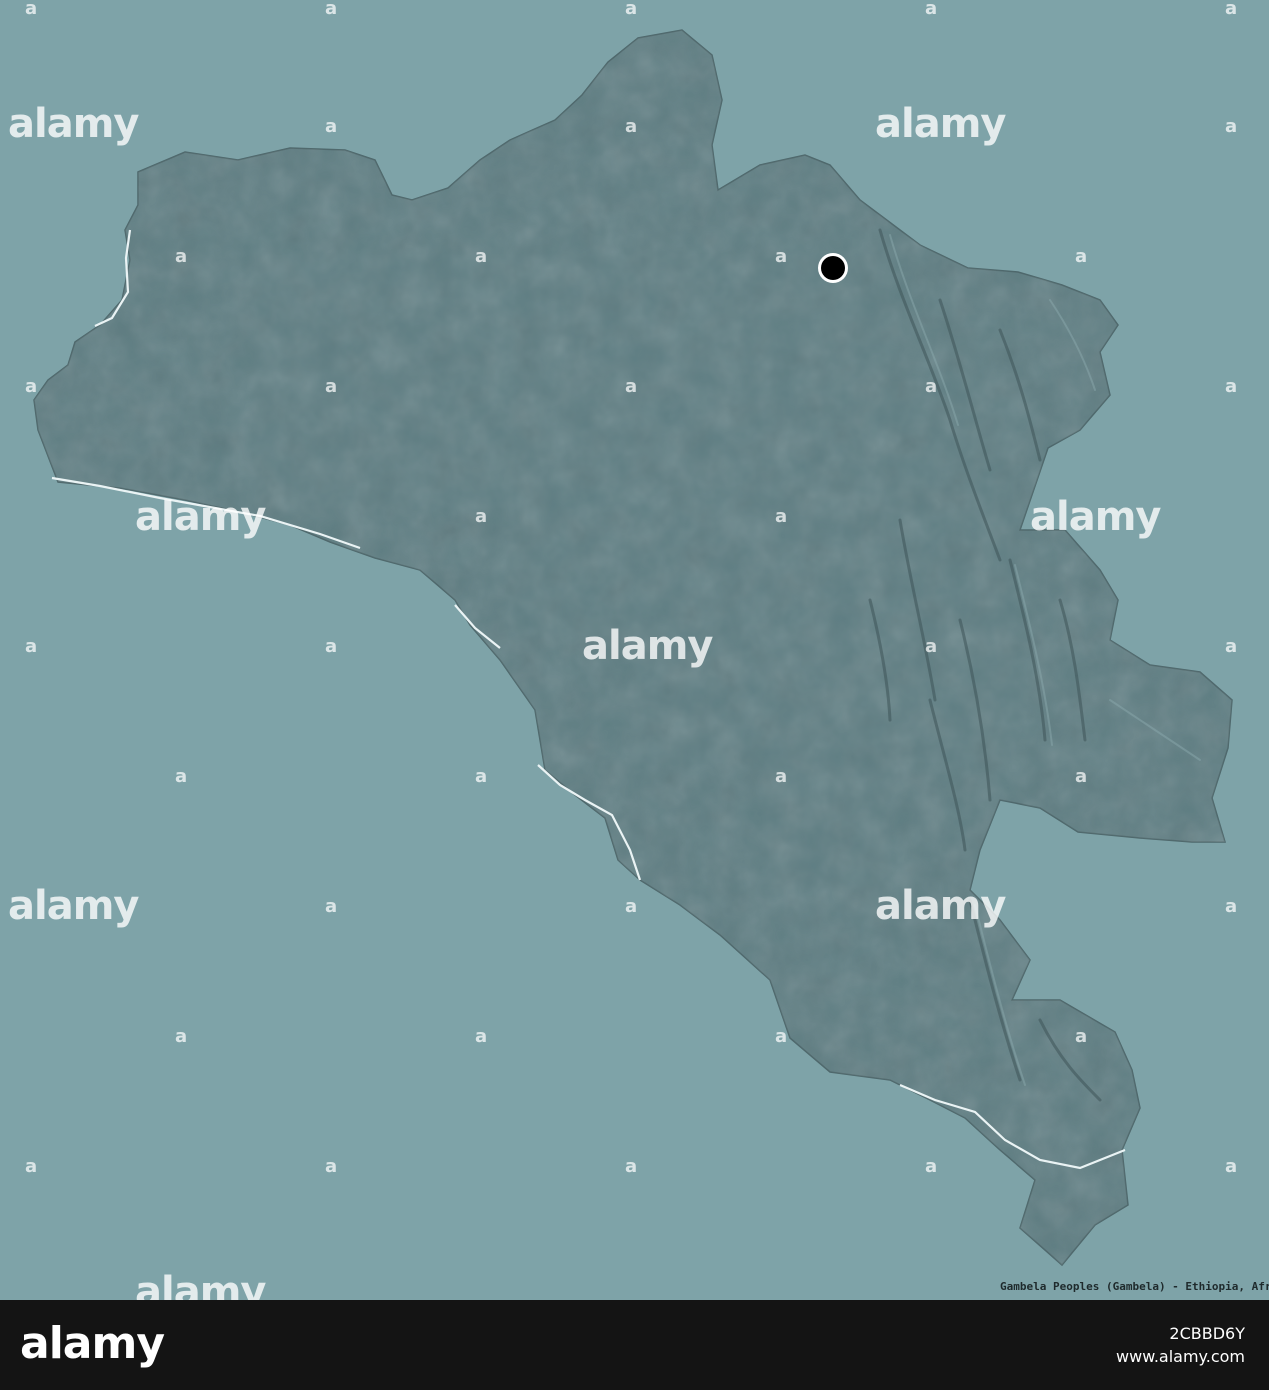 The width and height of the screenshot is (1269, 1390). What do you see at coordinates (92, 1343) in the screenshot?
I see `footer-logo: alamy` at bounding box center [92, 1343].